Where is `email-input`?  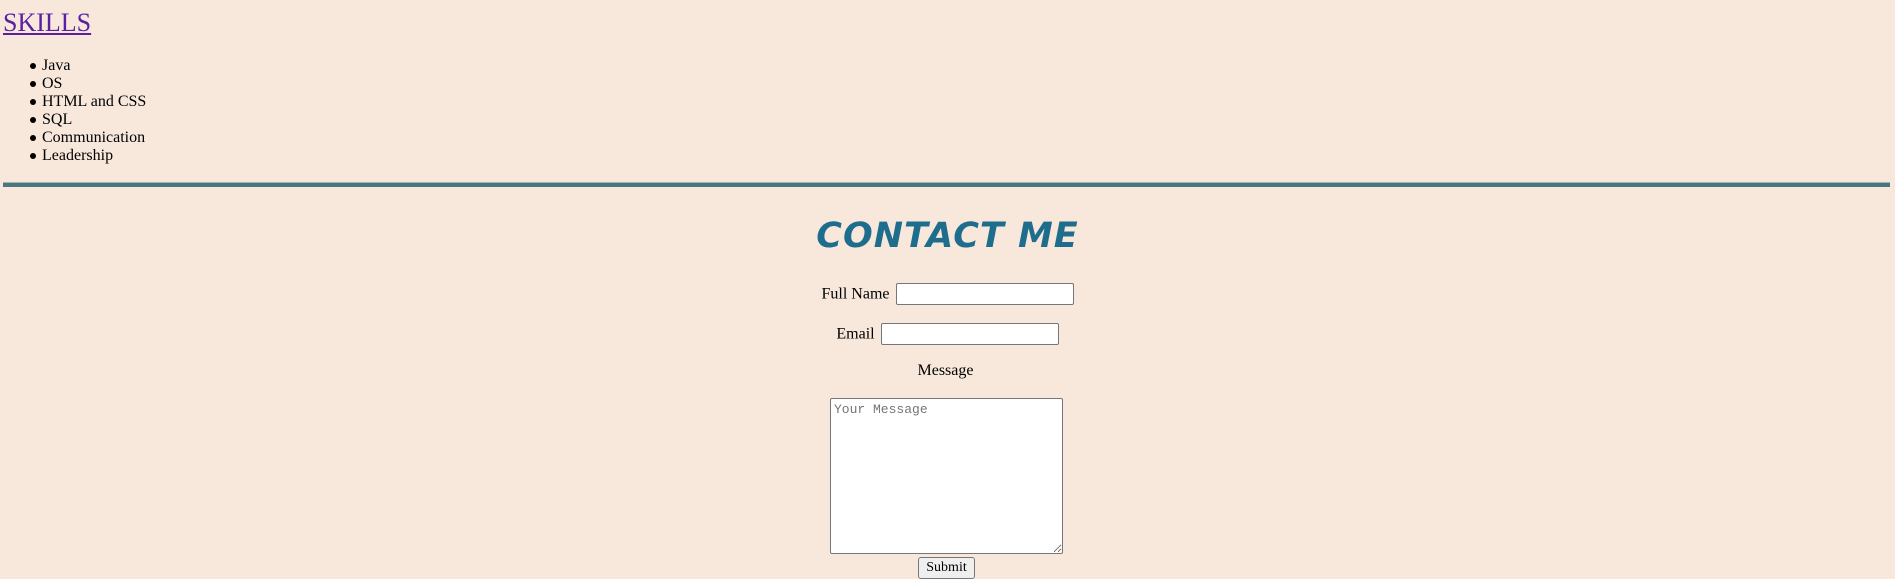 email-input is located at coordinates (969, 334).